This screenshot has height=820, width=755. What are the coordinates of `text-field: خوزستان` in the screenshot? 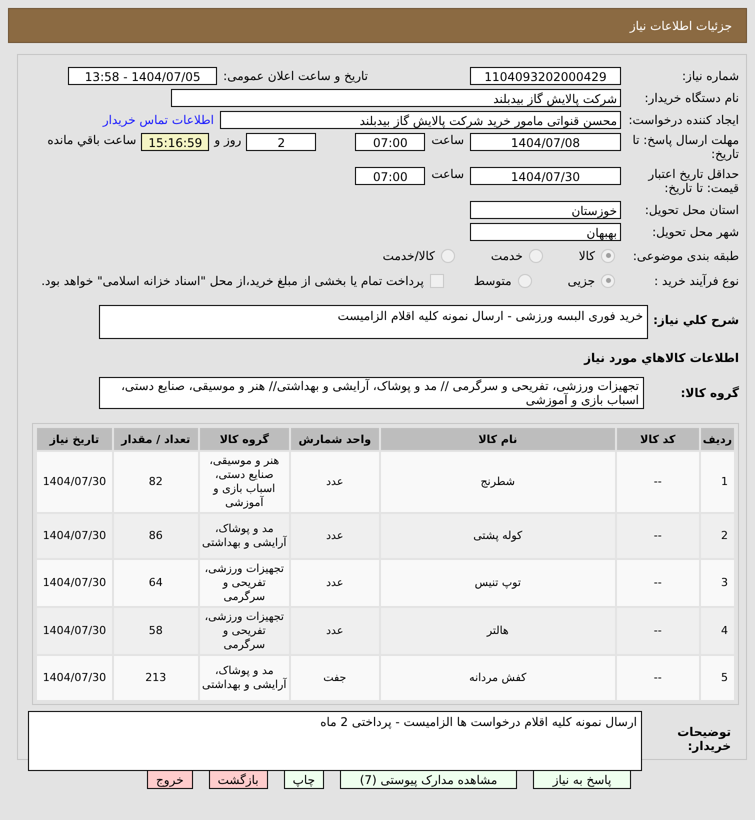 It's located at (545, 210).